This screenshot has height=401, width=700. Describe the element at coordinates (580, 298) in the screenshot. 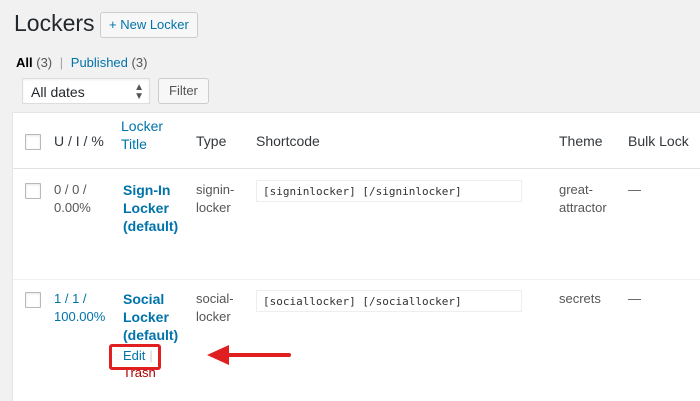

I see `row-theme: secrets` at that location.